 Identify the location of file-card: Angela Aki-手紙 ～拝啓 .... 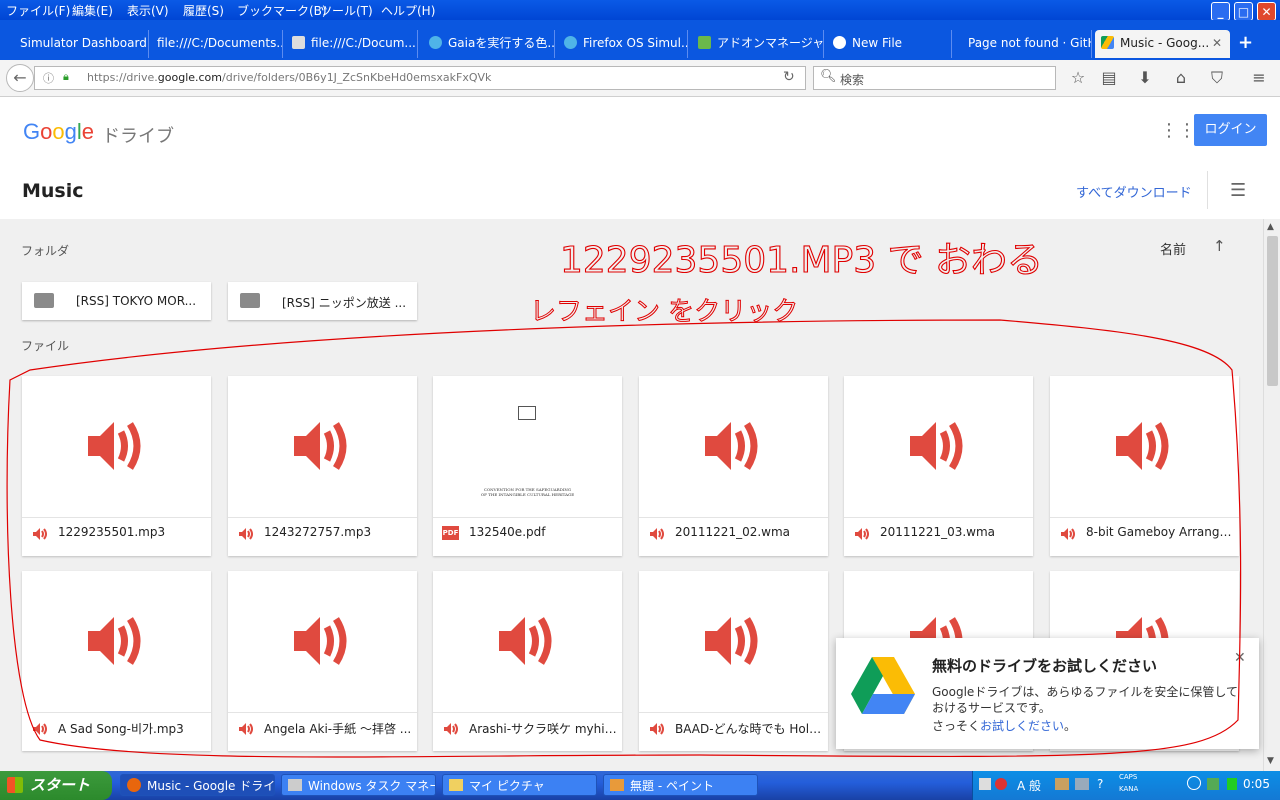
(322, 661).